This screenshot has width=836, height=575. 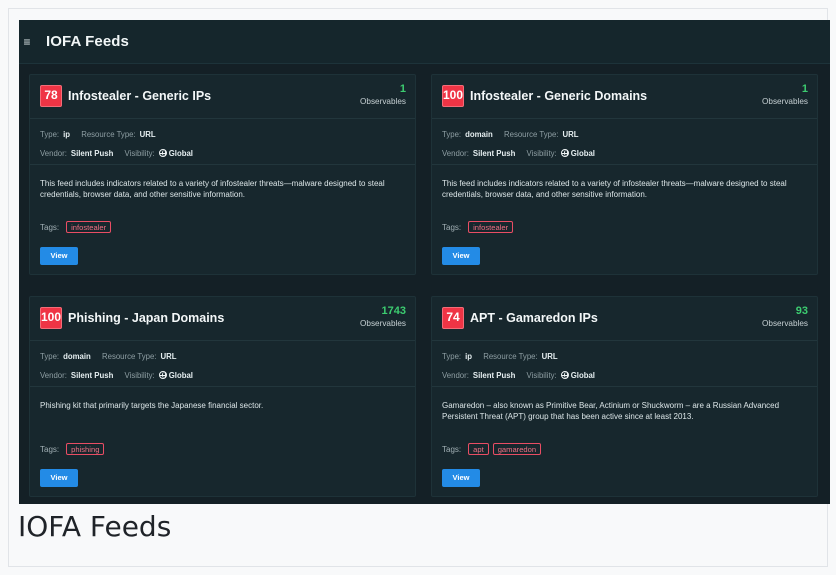 What do you see at coordinates (87, 41) in the screenshot?
I see `page-title: IOFA Feeds` at bounding box center [87, 41].